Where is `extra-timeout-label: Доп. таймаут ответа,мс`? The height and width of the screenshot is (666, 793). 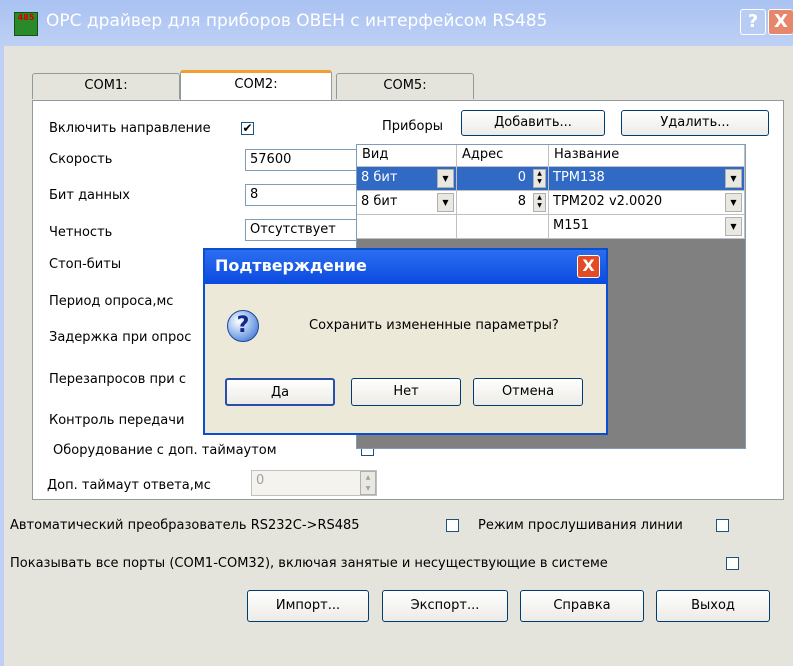 extra-timeout-label: Доп. таймаут ответа,мс is located at coordinates (129, 485).